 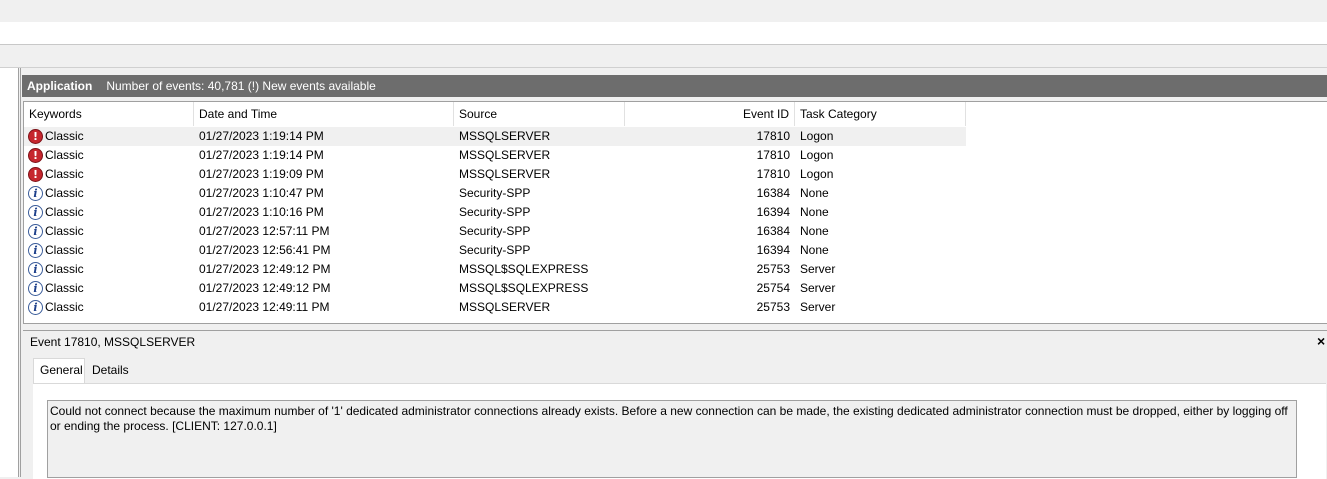 I want to click on tab-details: Details, so click(x=111, y=371).